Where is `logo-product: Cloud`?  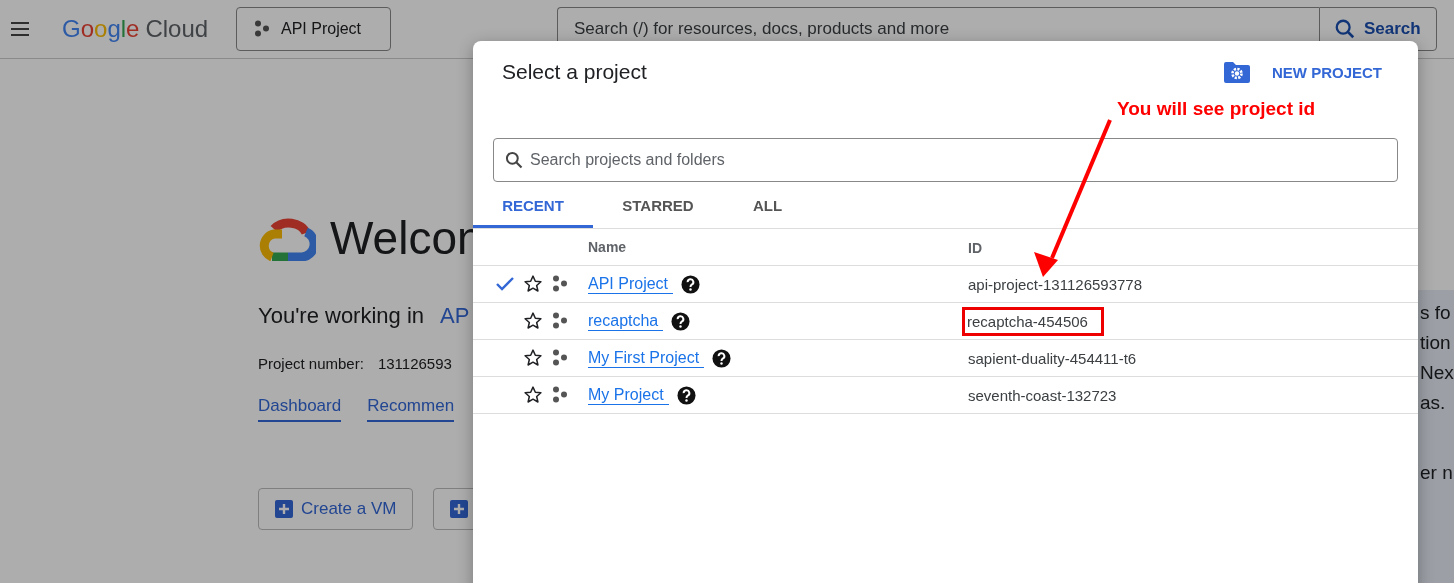 logo-product: Cloud is located at coordinates (177, 29).